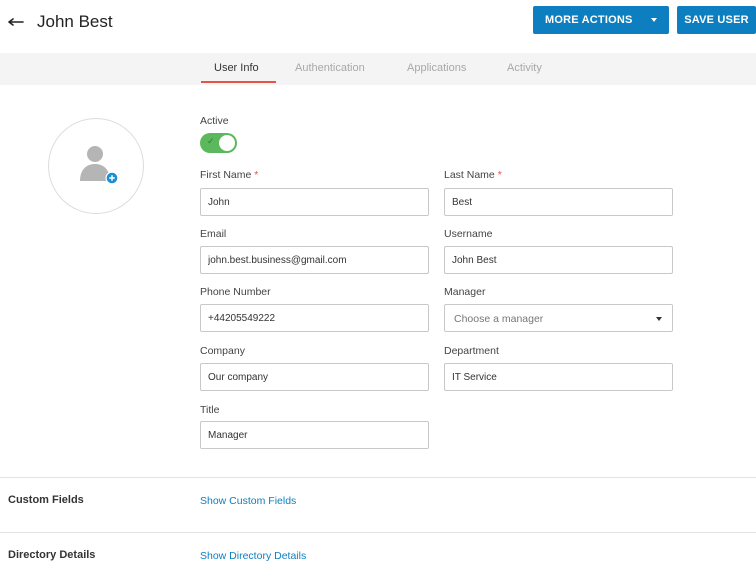 This screenshot has height=584, width=756. Describe the element at coordinates (589, 20) in the screenshot. I see `more-actions-label: MORE ACTIONS` at that location.